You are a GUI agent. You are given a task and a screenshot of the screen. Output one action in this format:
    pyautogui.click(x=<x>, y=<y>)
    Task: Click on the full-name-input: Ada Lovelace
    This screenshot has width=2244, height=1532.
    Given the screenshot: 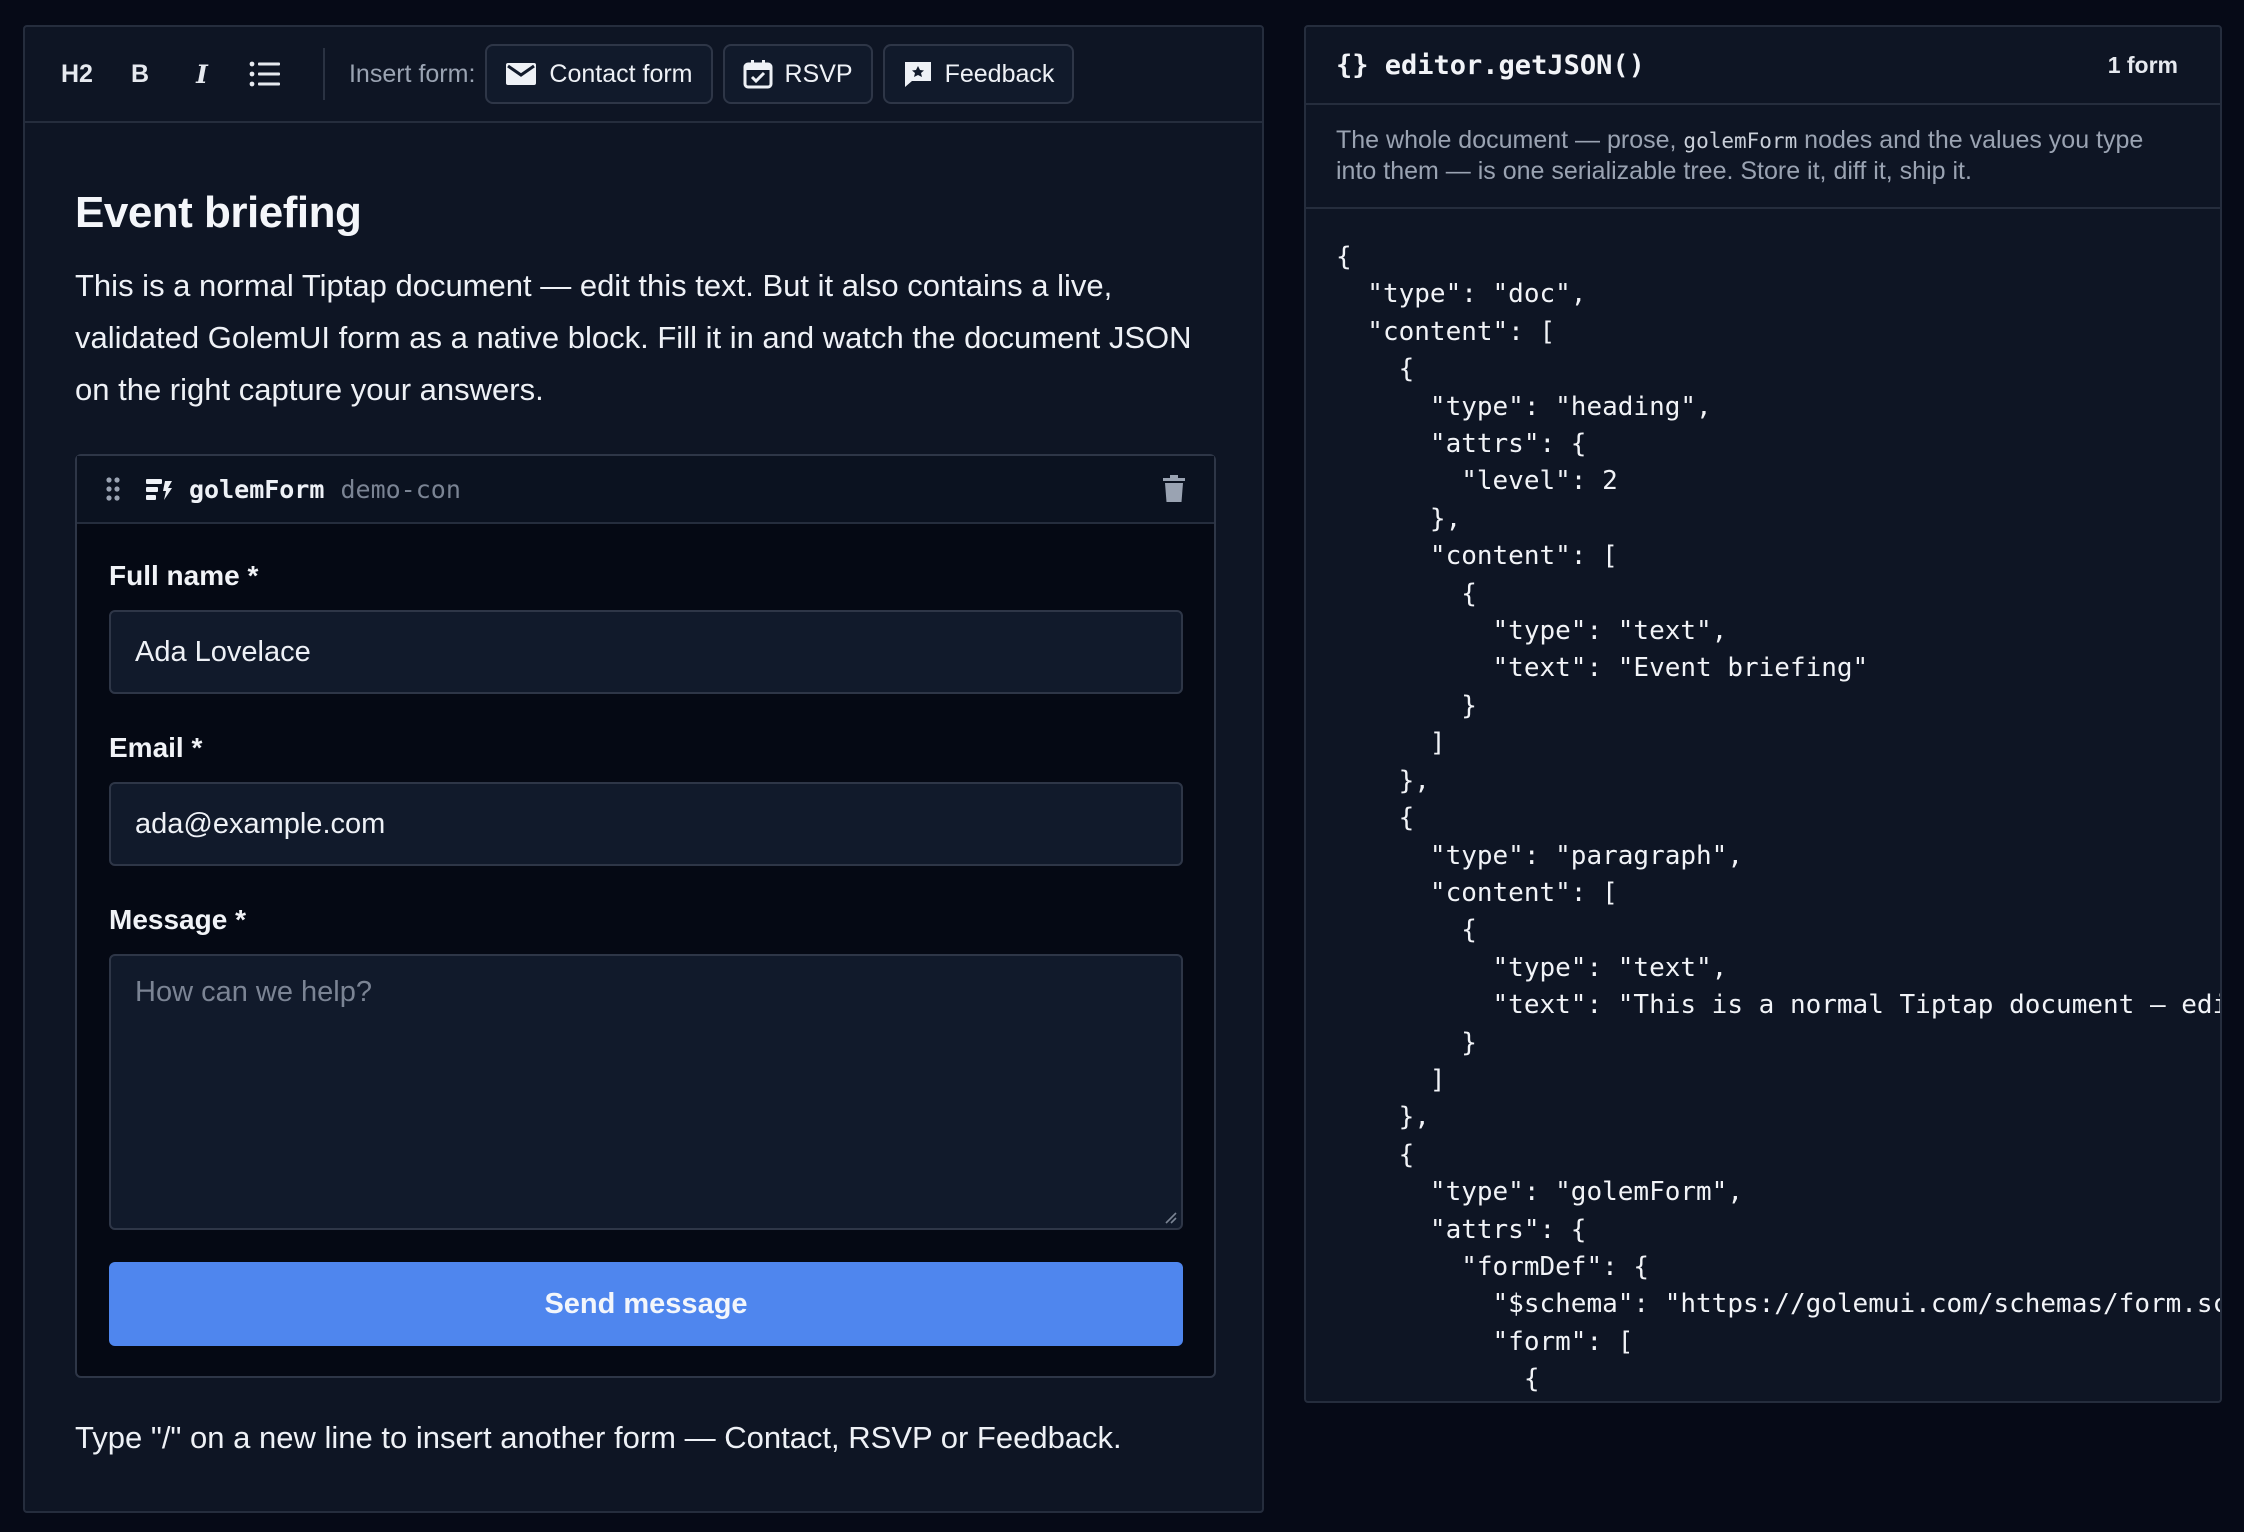 What is the action you would take?
    pyautogui.click(x=646, y=652)
    